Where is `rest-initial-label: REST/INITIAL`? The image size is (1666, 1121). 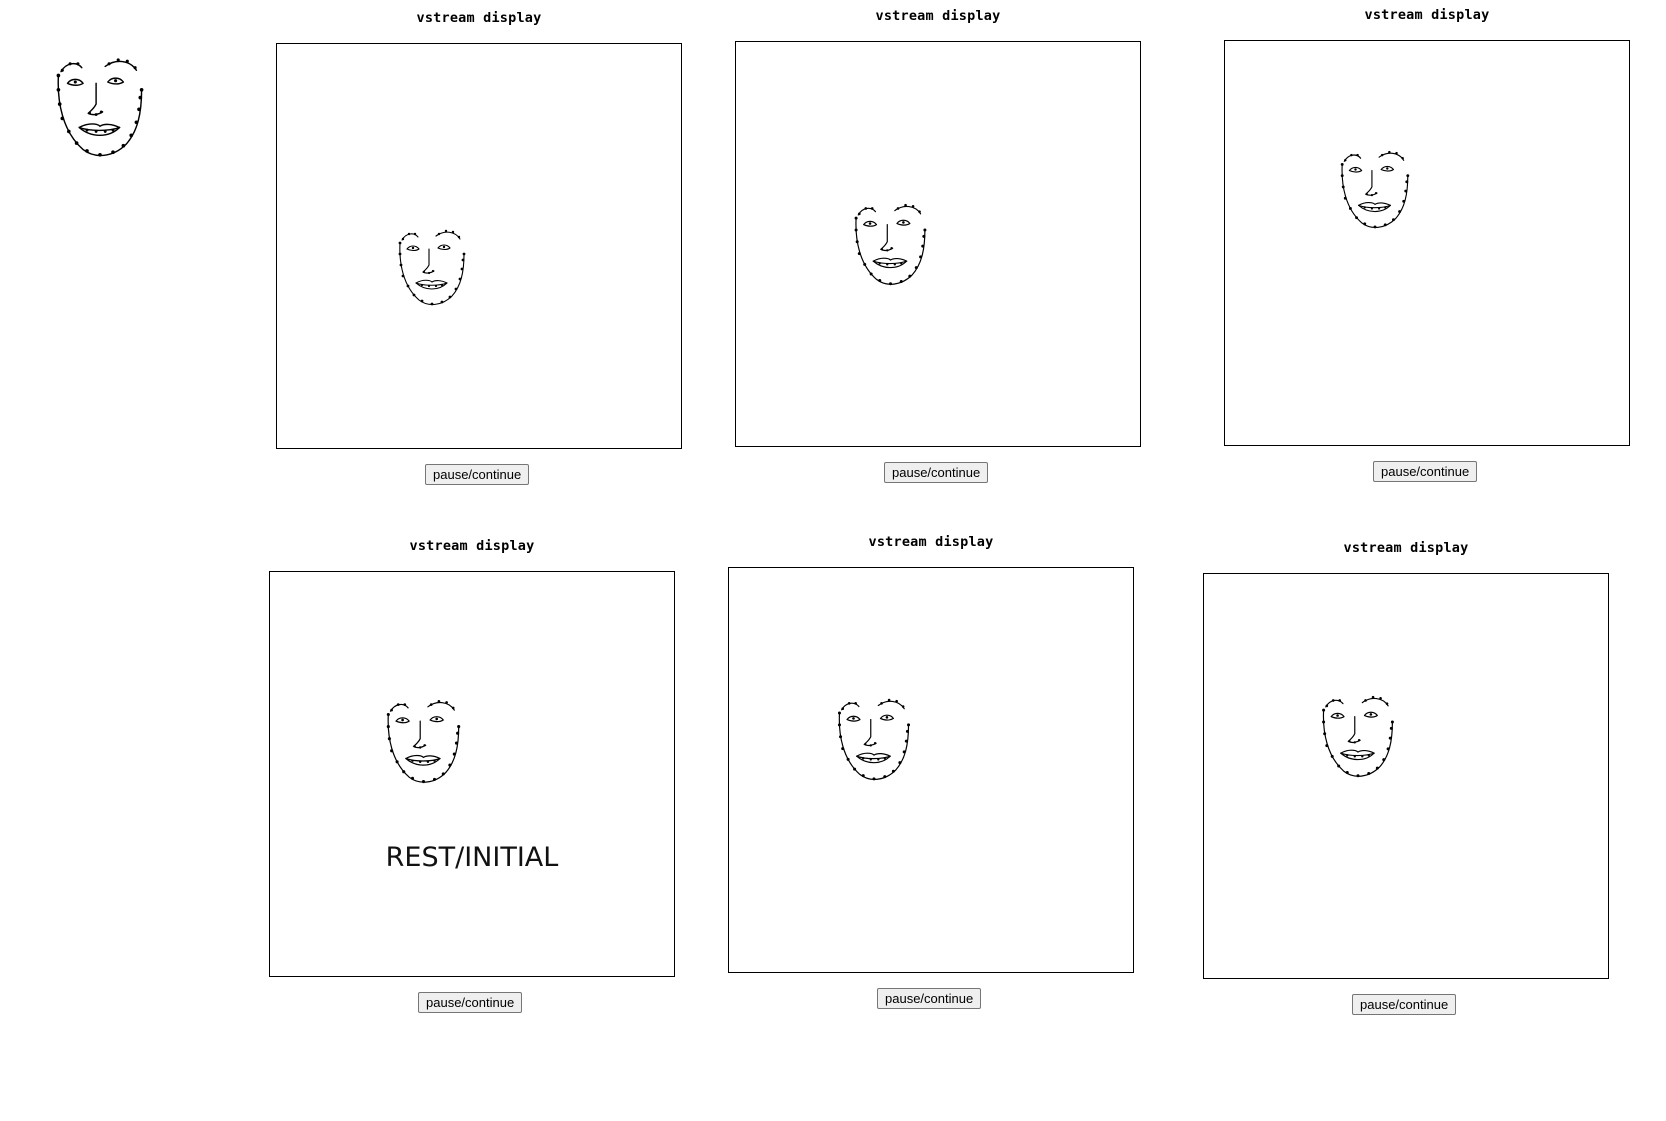
rest-initial-label: REST/INITIAL is located at coordinates (472, 857).